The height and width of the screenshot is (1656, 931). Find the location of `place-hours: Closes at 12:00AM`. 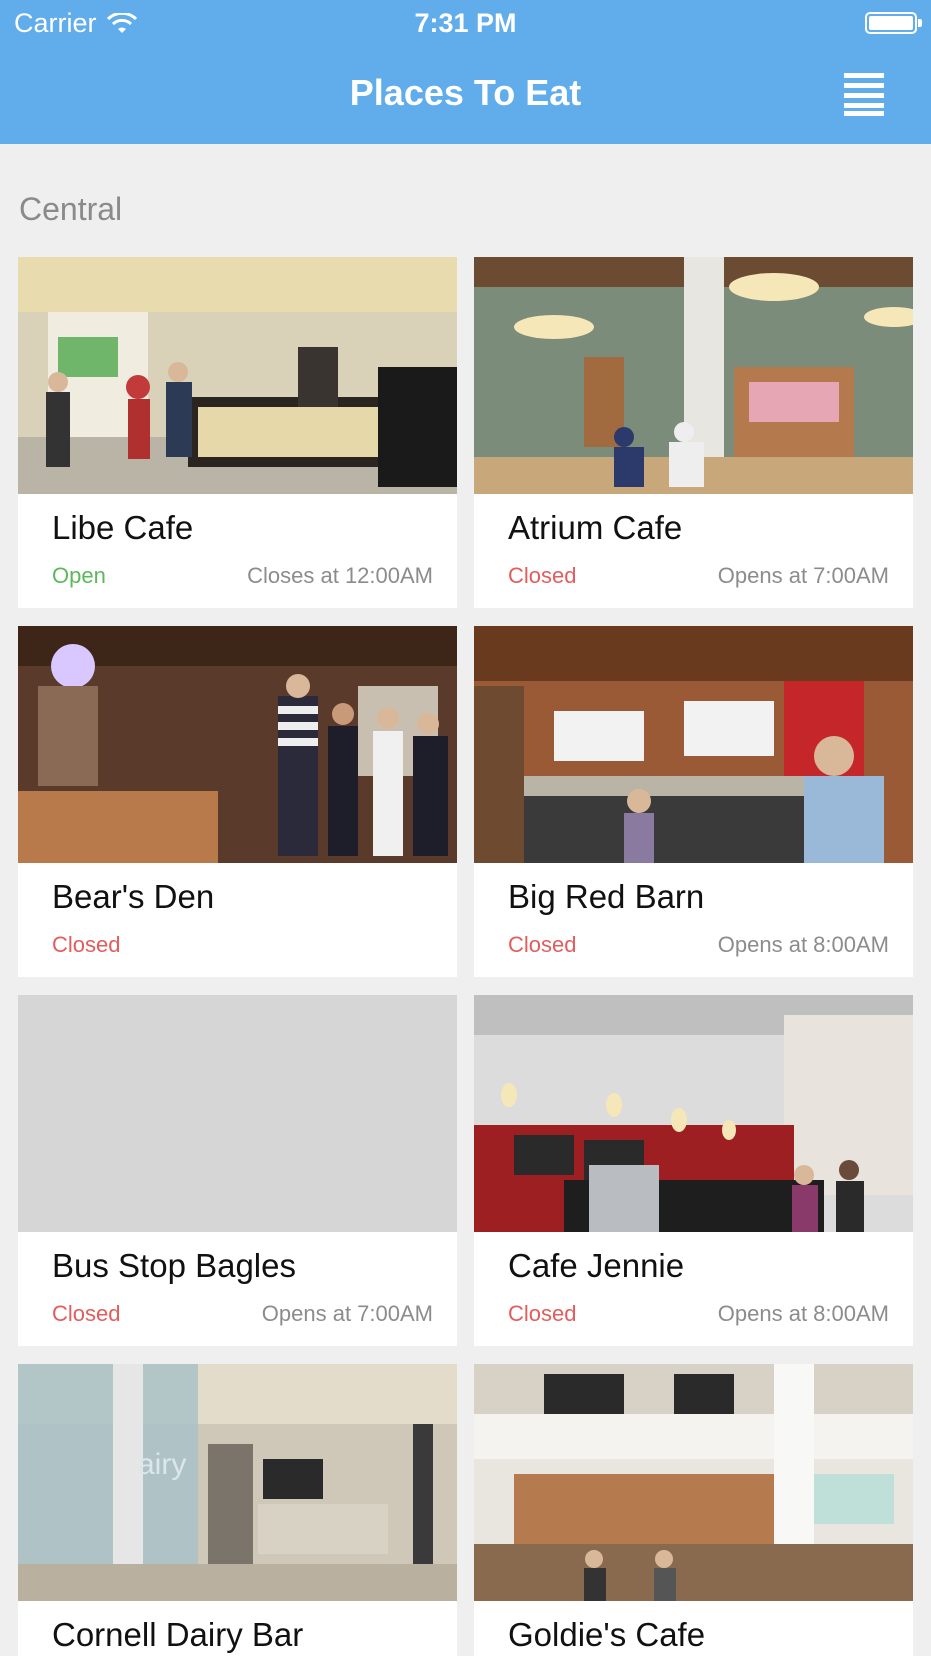

place-hours: Closes at 12:00AM is located at coordinates (340, 575).